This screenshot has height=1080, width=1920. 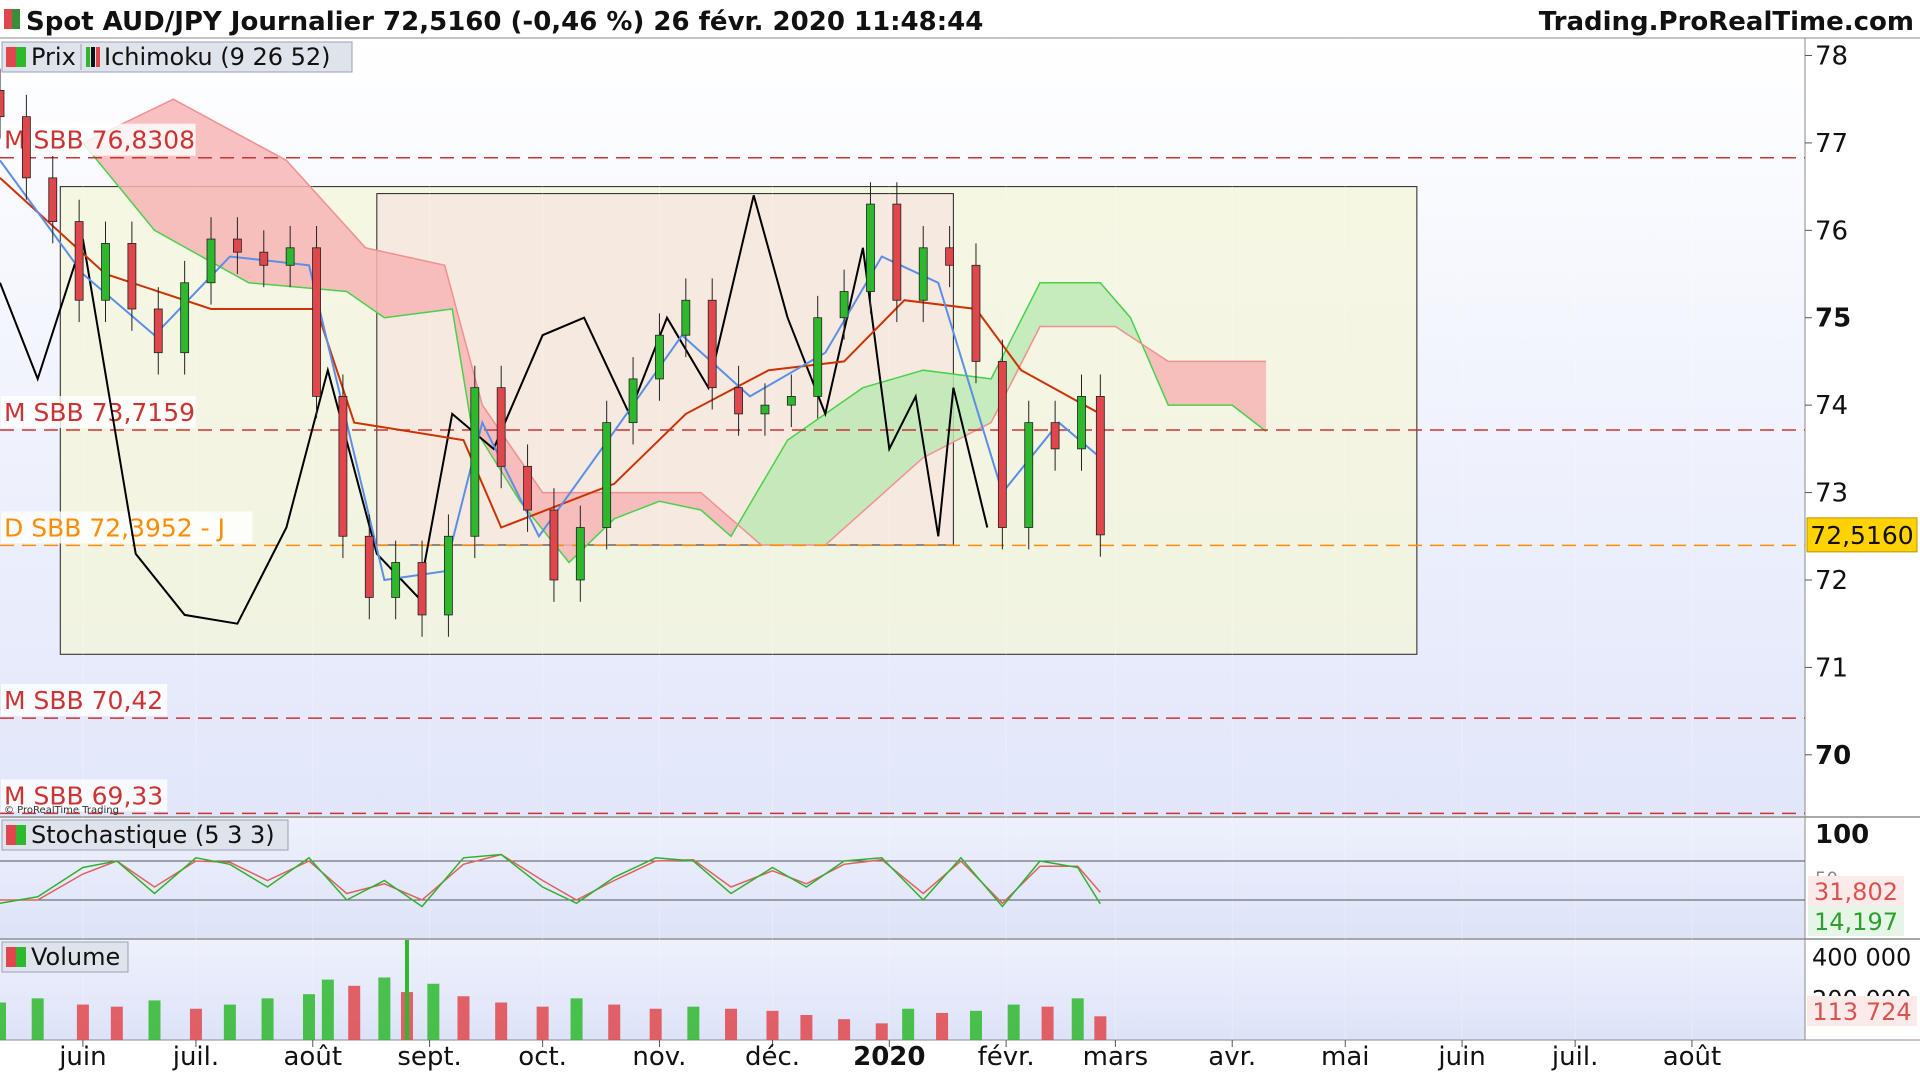 What do you see at coordinates (82, 1057) in the screenshot?
I see `month-label-0: juin` at bounding box center [82, 1057].